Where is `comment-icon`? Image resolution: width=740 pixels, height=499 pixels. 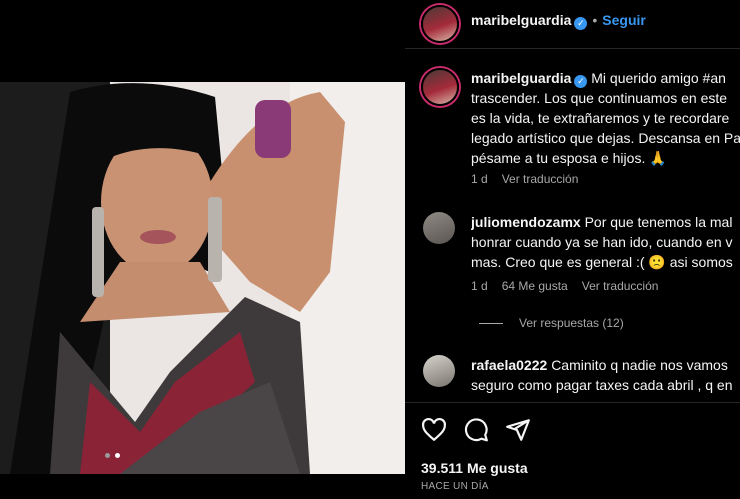
comment-icon is located at coordinates (476, 430).